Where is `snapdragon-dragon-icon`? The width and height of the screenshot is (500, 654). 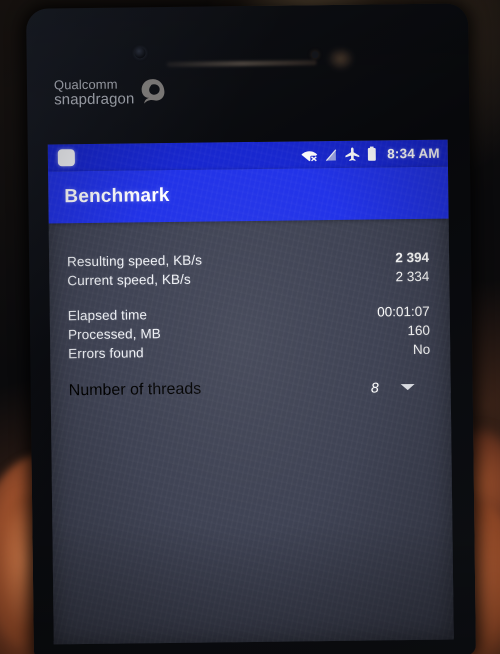
snapdragon-dragon-icon is located at coordinates (153, 91).